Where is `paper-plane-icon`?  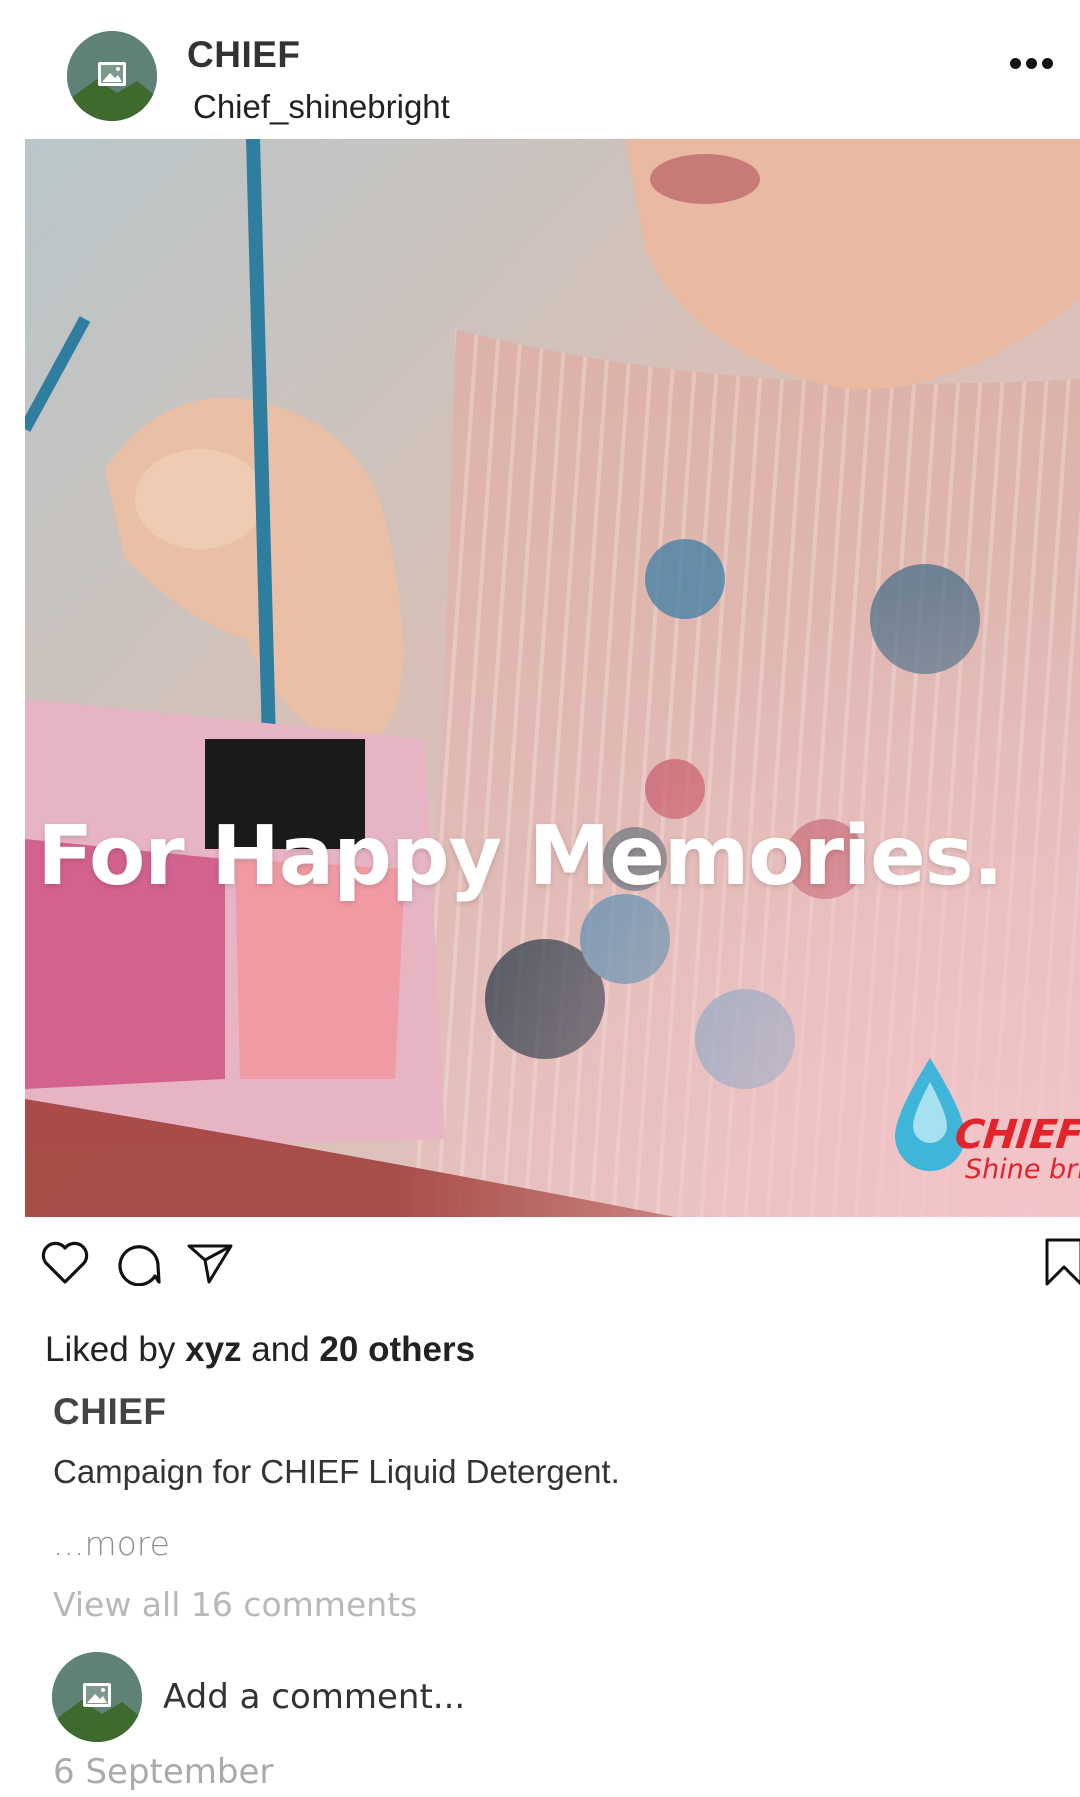 paper-plane-icon is located at coordinates (210, 1264).